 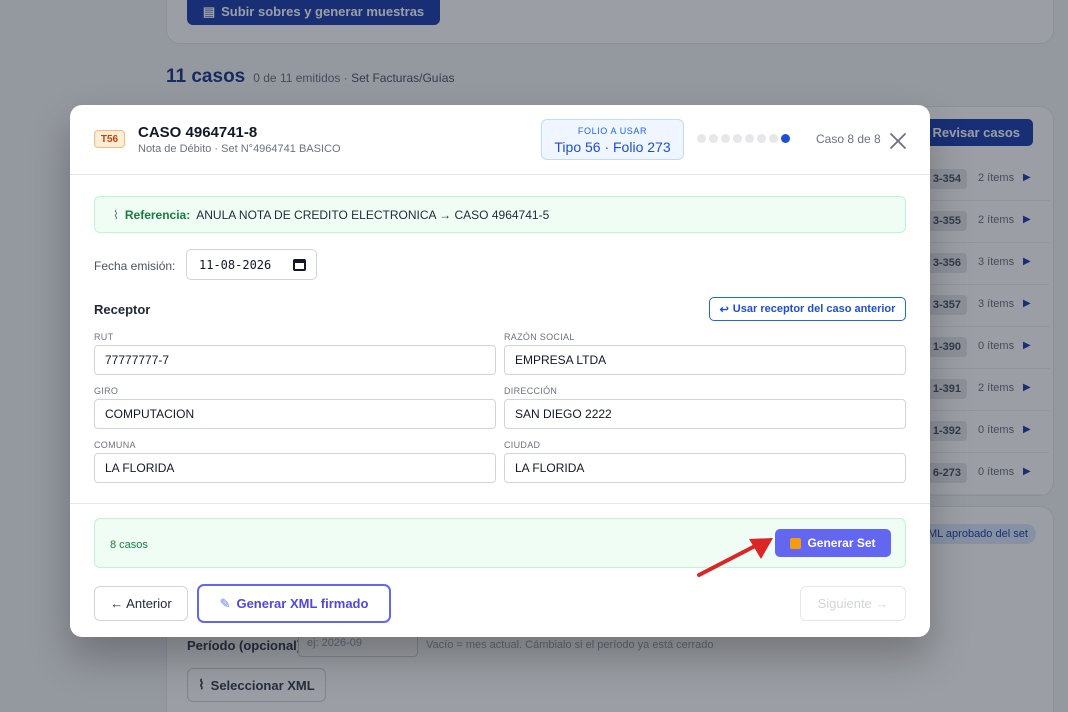 What do you see at coordinates (299, 265) in the screenshot?
I see `calendar-icon` at bounding box center [299, 265].